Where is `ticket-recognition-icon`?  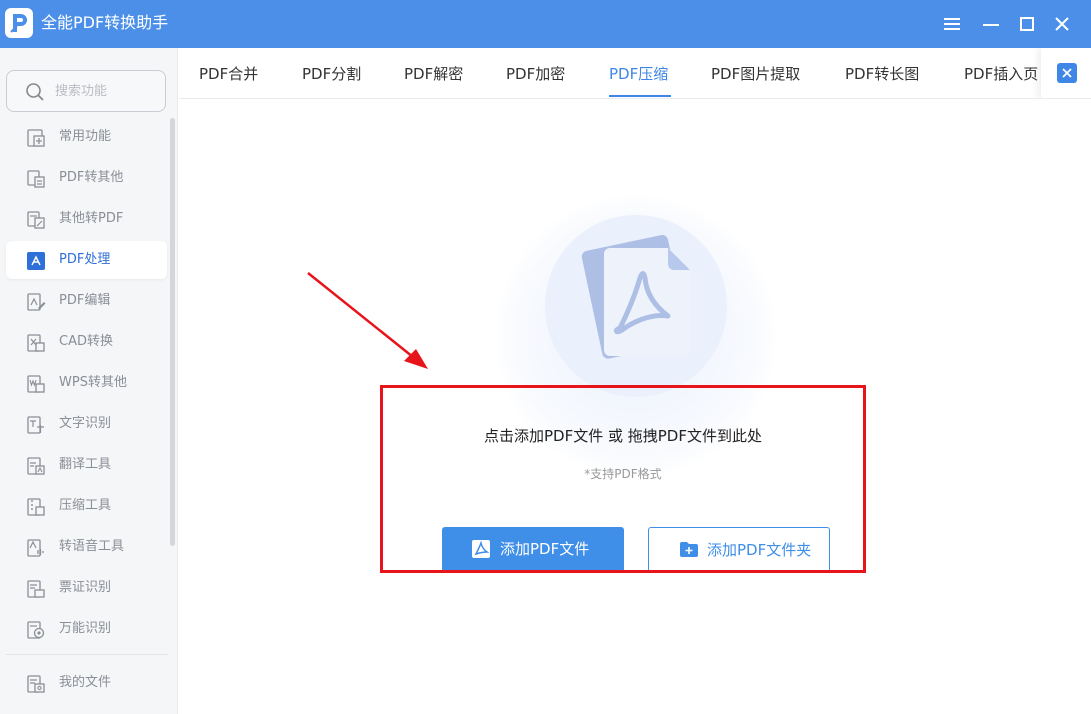 ticket-recognition-icon is located at coordinates (36, 589).